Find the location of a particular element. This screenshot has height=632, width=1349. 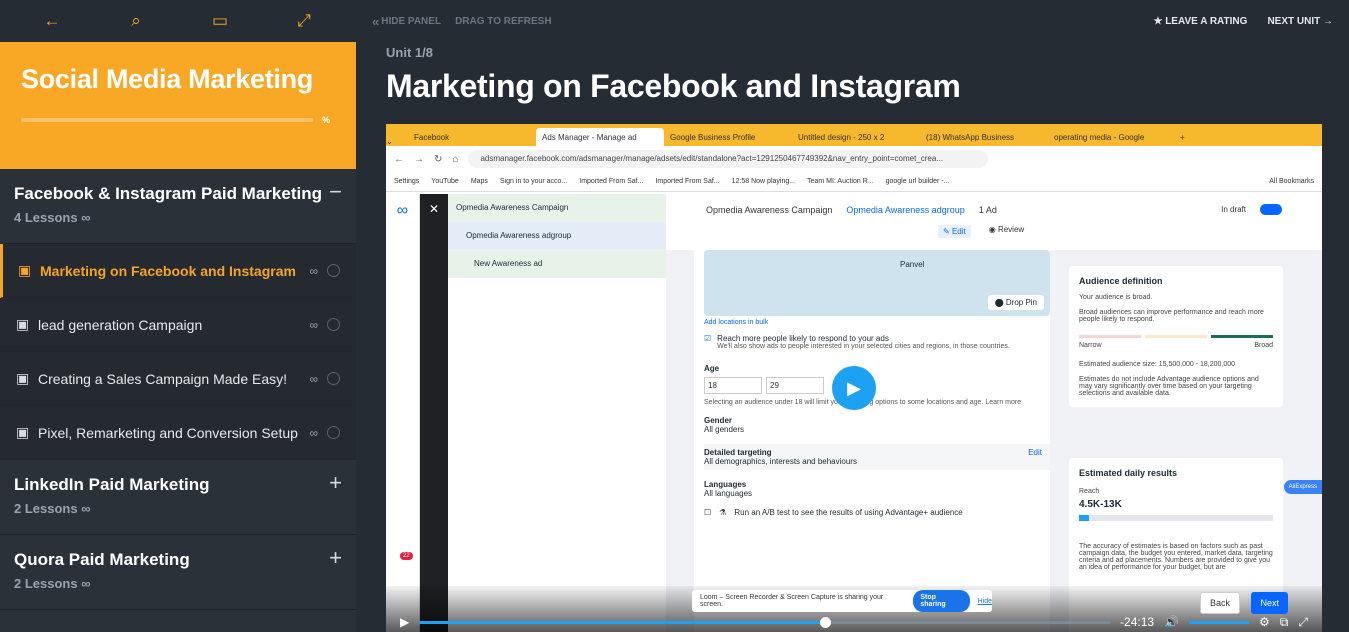

hide-panel-icon: « is located at coordinates (375, 21).